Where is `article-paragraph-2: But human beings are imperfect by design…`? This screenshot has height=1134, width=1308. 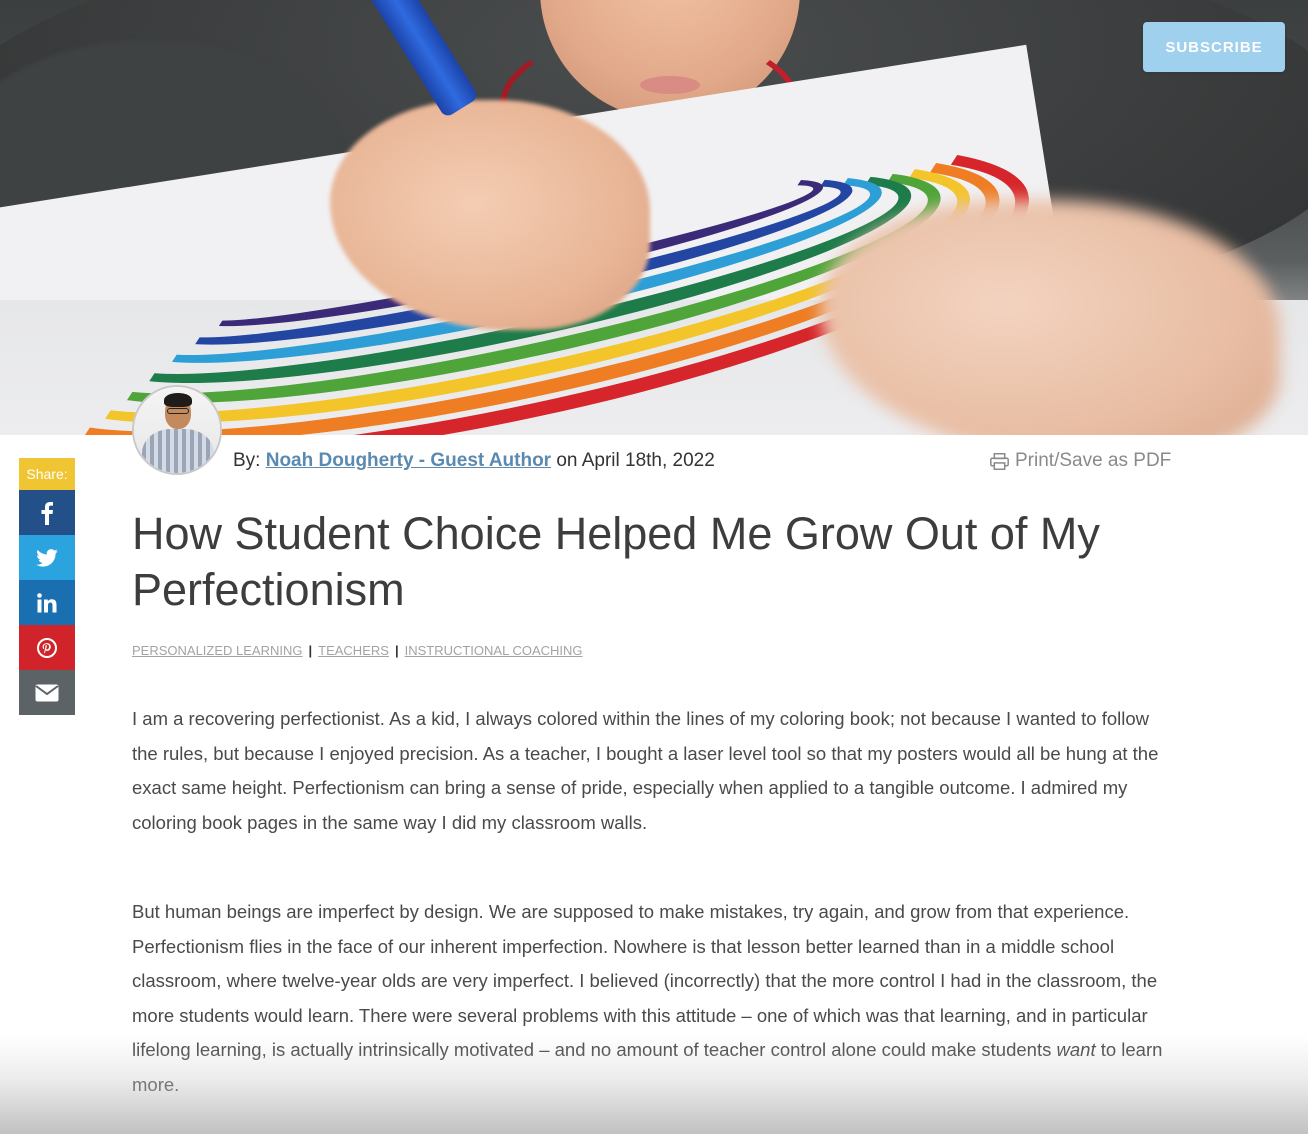 article-paragraph-2: But human beings are imperfect by design… is located at coordinates (654, 998).